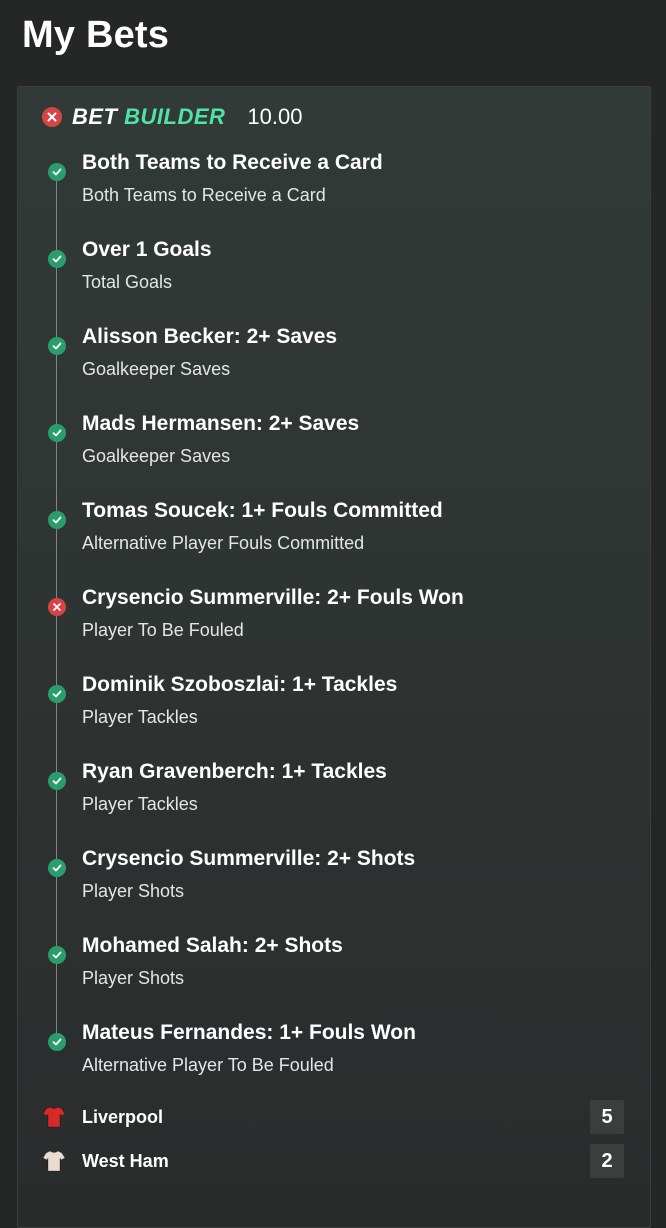 The height and width of the screenshot is (1228, 666). I want to click on leg-selection: Both Teams to Receive a Card, so click(232, 162).